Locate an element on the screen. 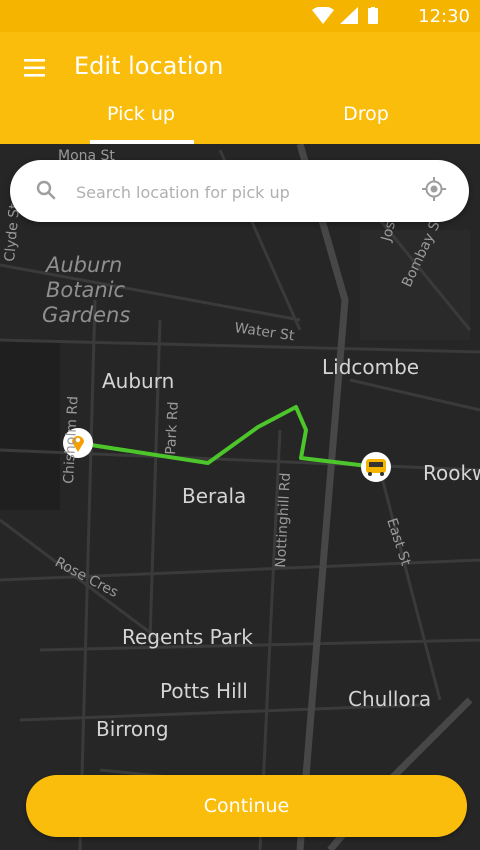 This screenshot has height=850, width=480. map-label-berala: Berala is located at coordinates (214, 496).